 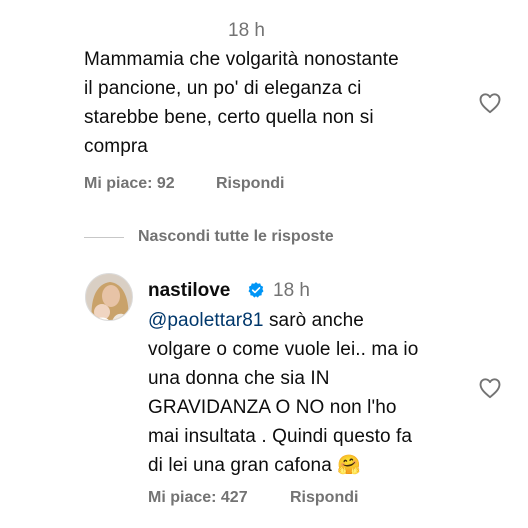 What do you see at coordinates (272, 407) in the screenshot?
I see `reply-text-line: GRAVIDANZA O NO non l'ho` at bounding box center [272, 407].